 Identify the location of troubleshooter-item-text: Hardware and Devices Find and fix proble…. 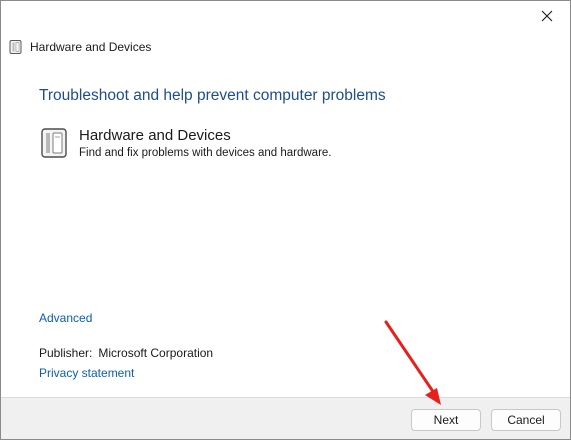
(205, 143).